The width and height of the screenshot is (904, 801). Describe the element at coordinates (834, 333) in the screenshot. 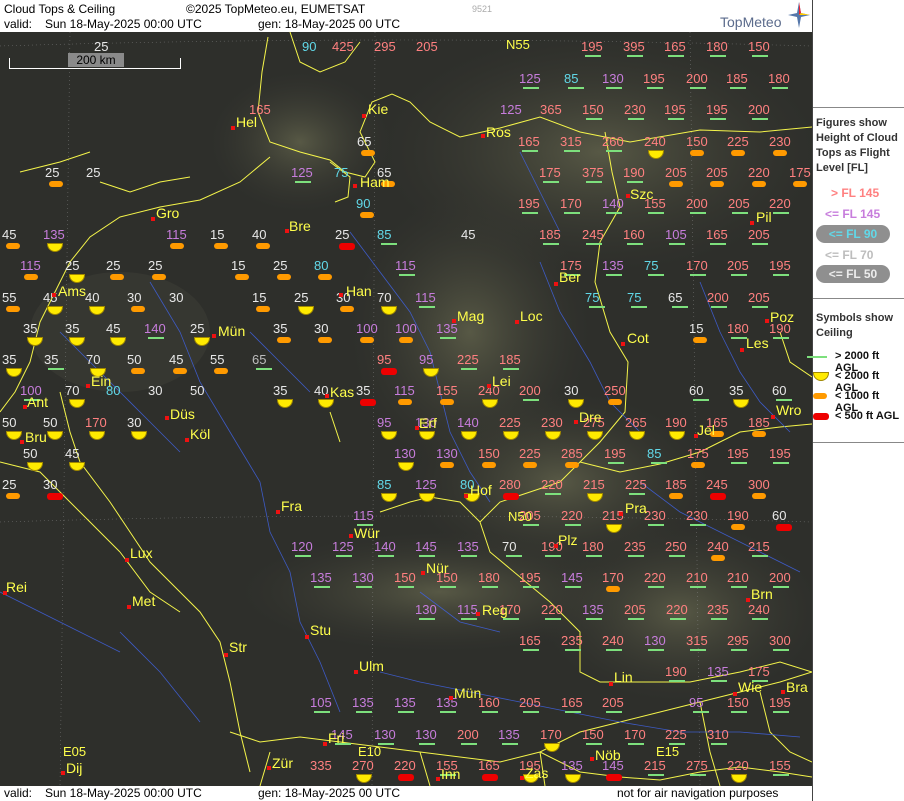

I see `symbols-heading-2: Ceiling` at that location.